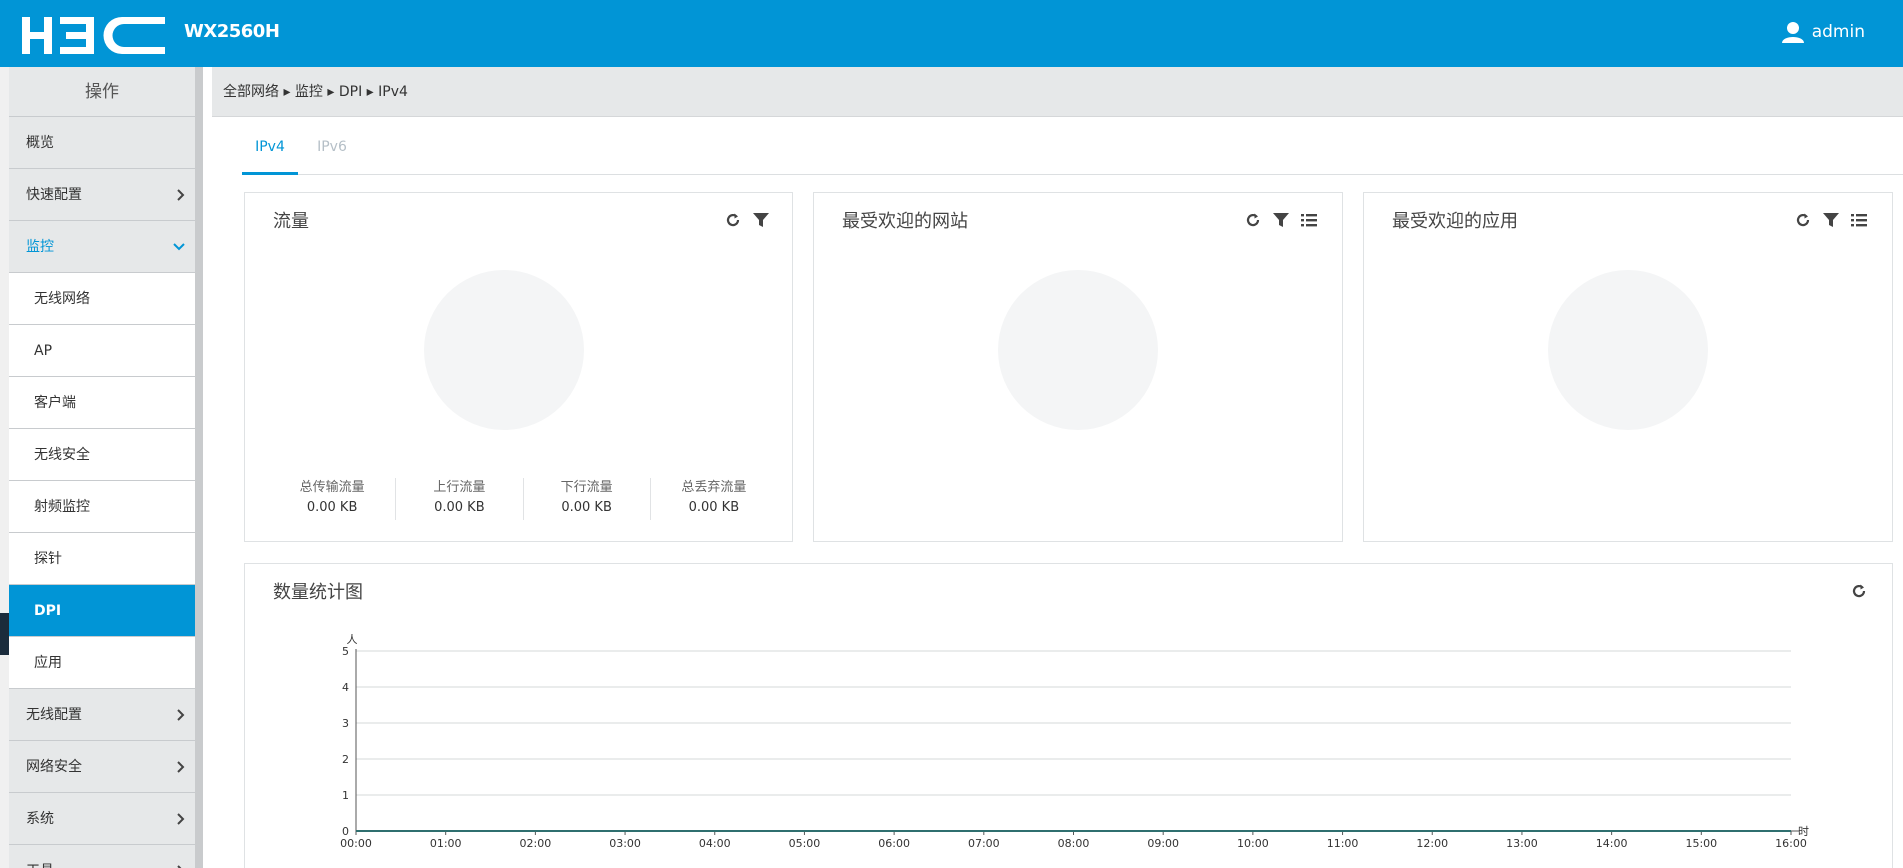 The height and width of the screenshot is (868, 1903). What do you see at coordinates (1432, 843) in the screenshot?
I see `x-tick-label: 12:00` at bounding box center [1432, 843].